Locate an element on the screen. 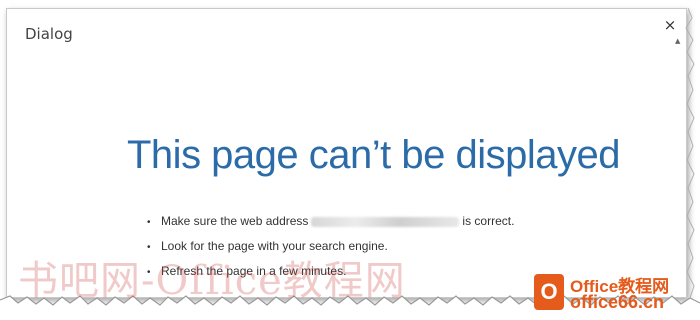  list-item: • Make sure the web address is correct. is located at coordinates (330, 225).